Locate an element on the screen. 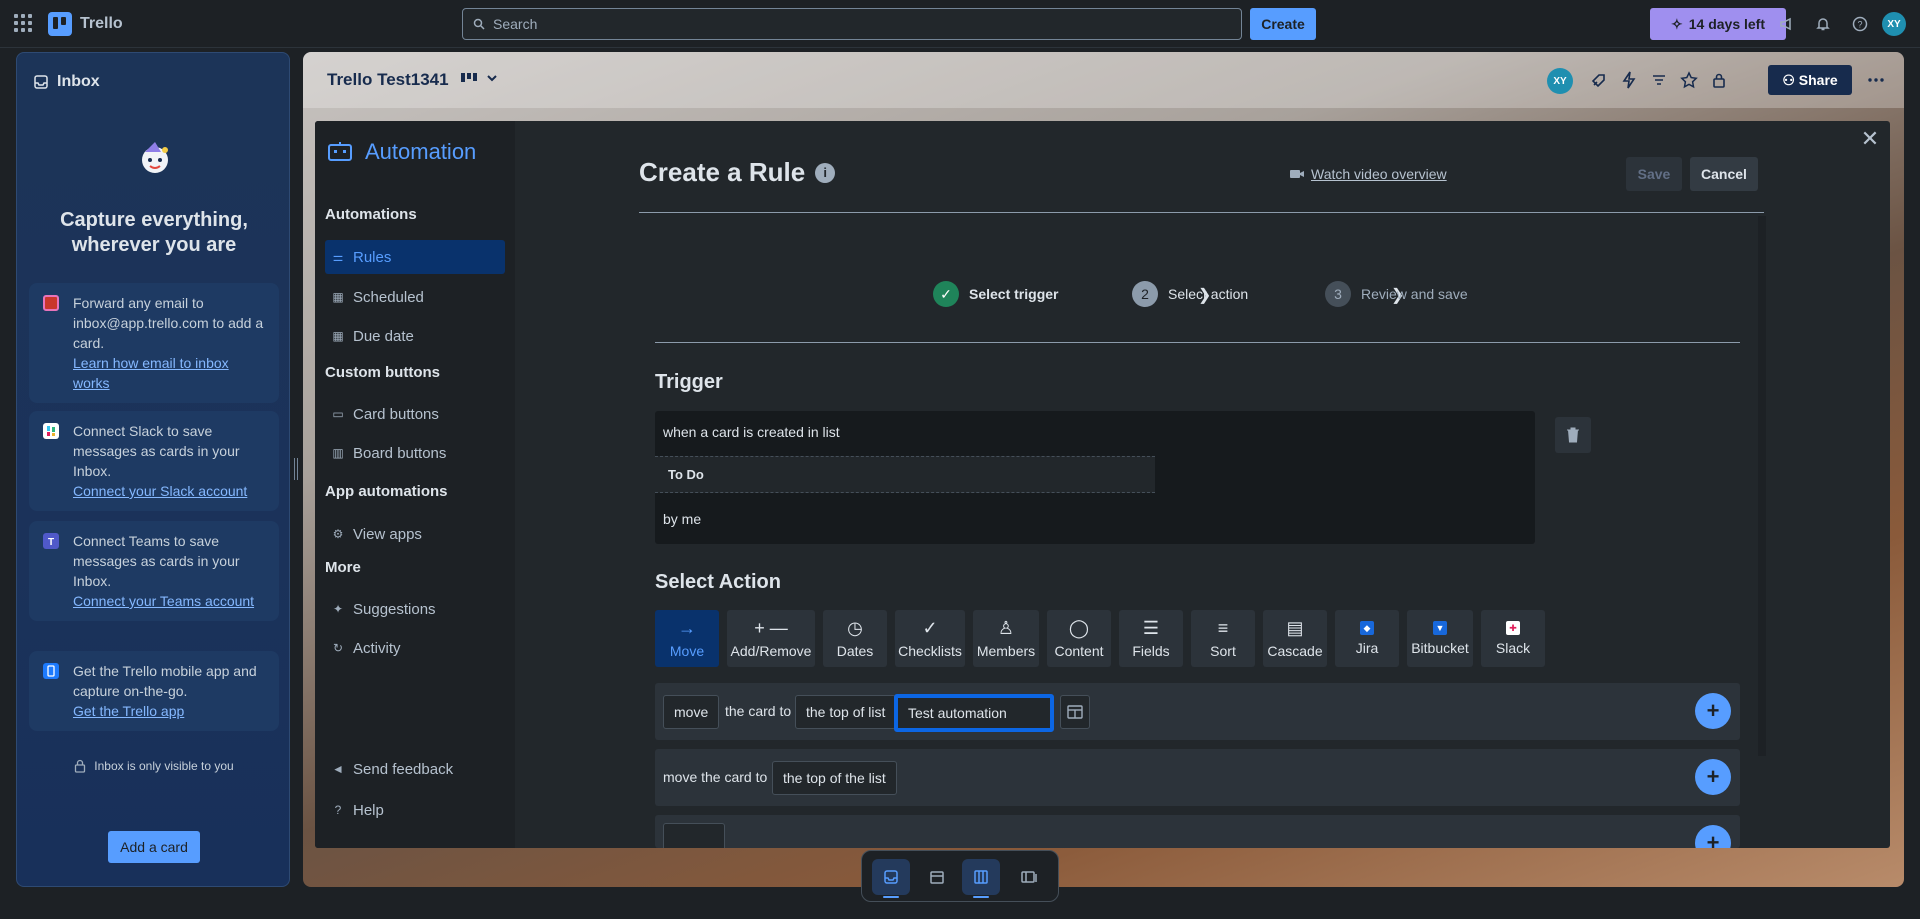  top-bar: Trello Create ✧ 14 days left ? XY is located at coordinates (960, 24).